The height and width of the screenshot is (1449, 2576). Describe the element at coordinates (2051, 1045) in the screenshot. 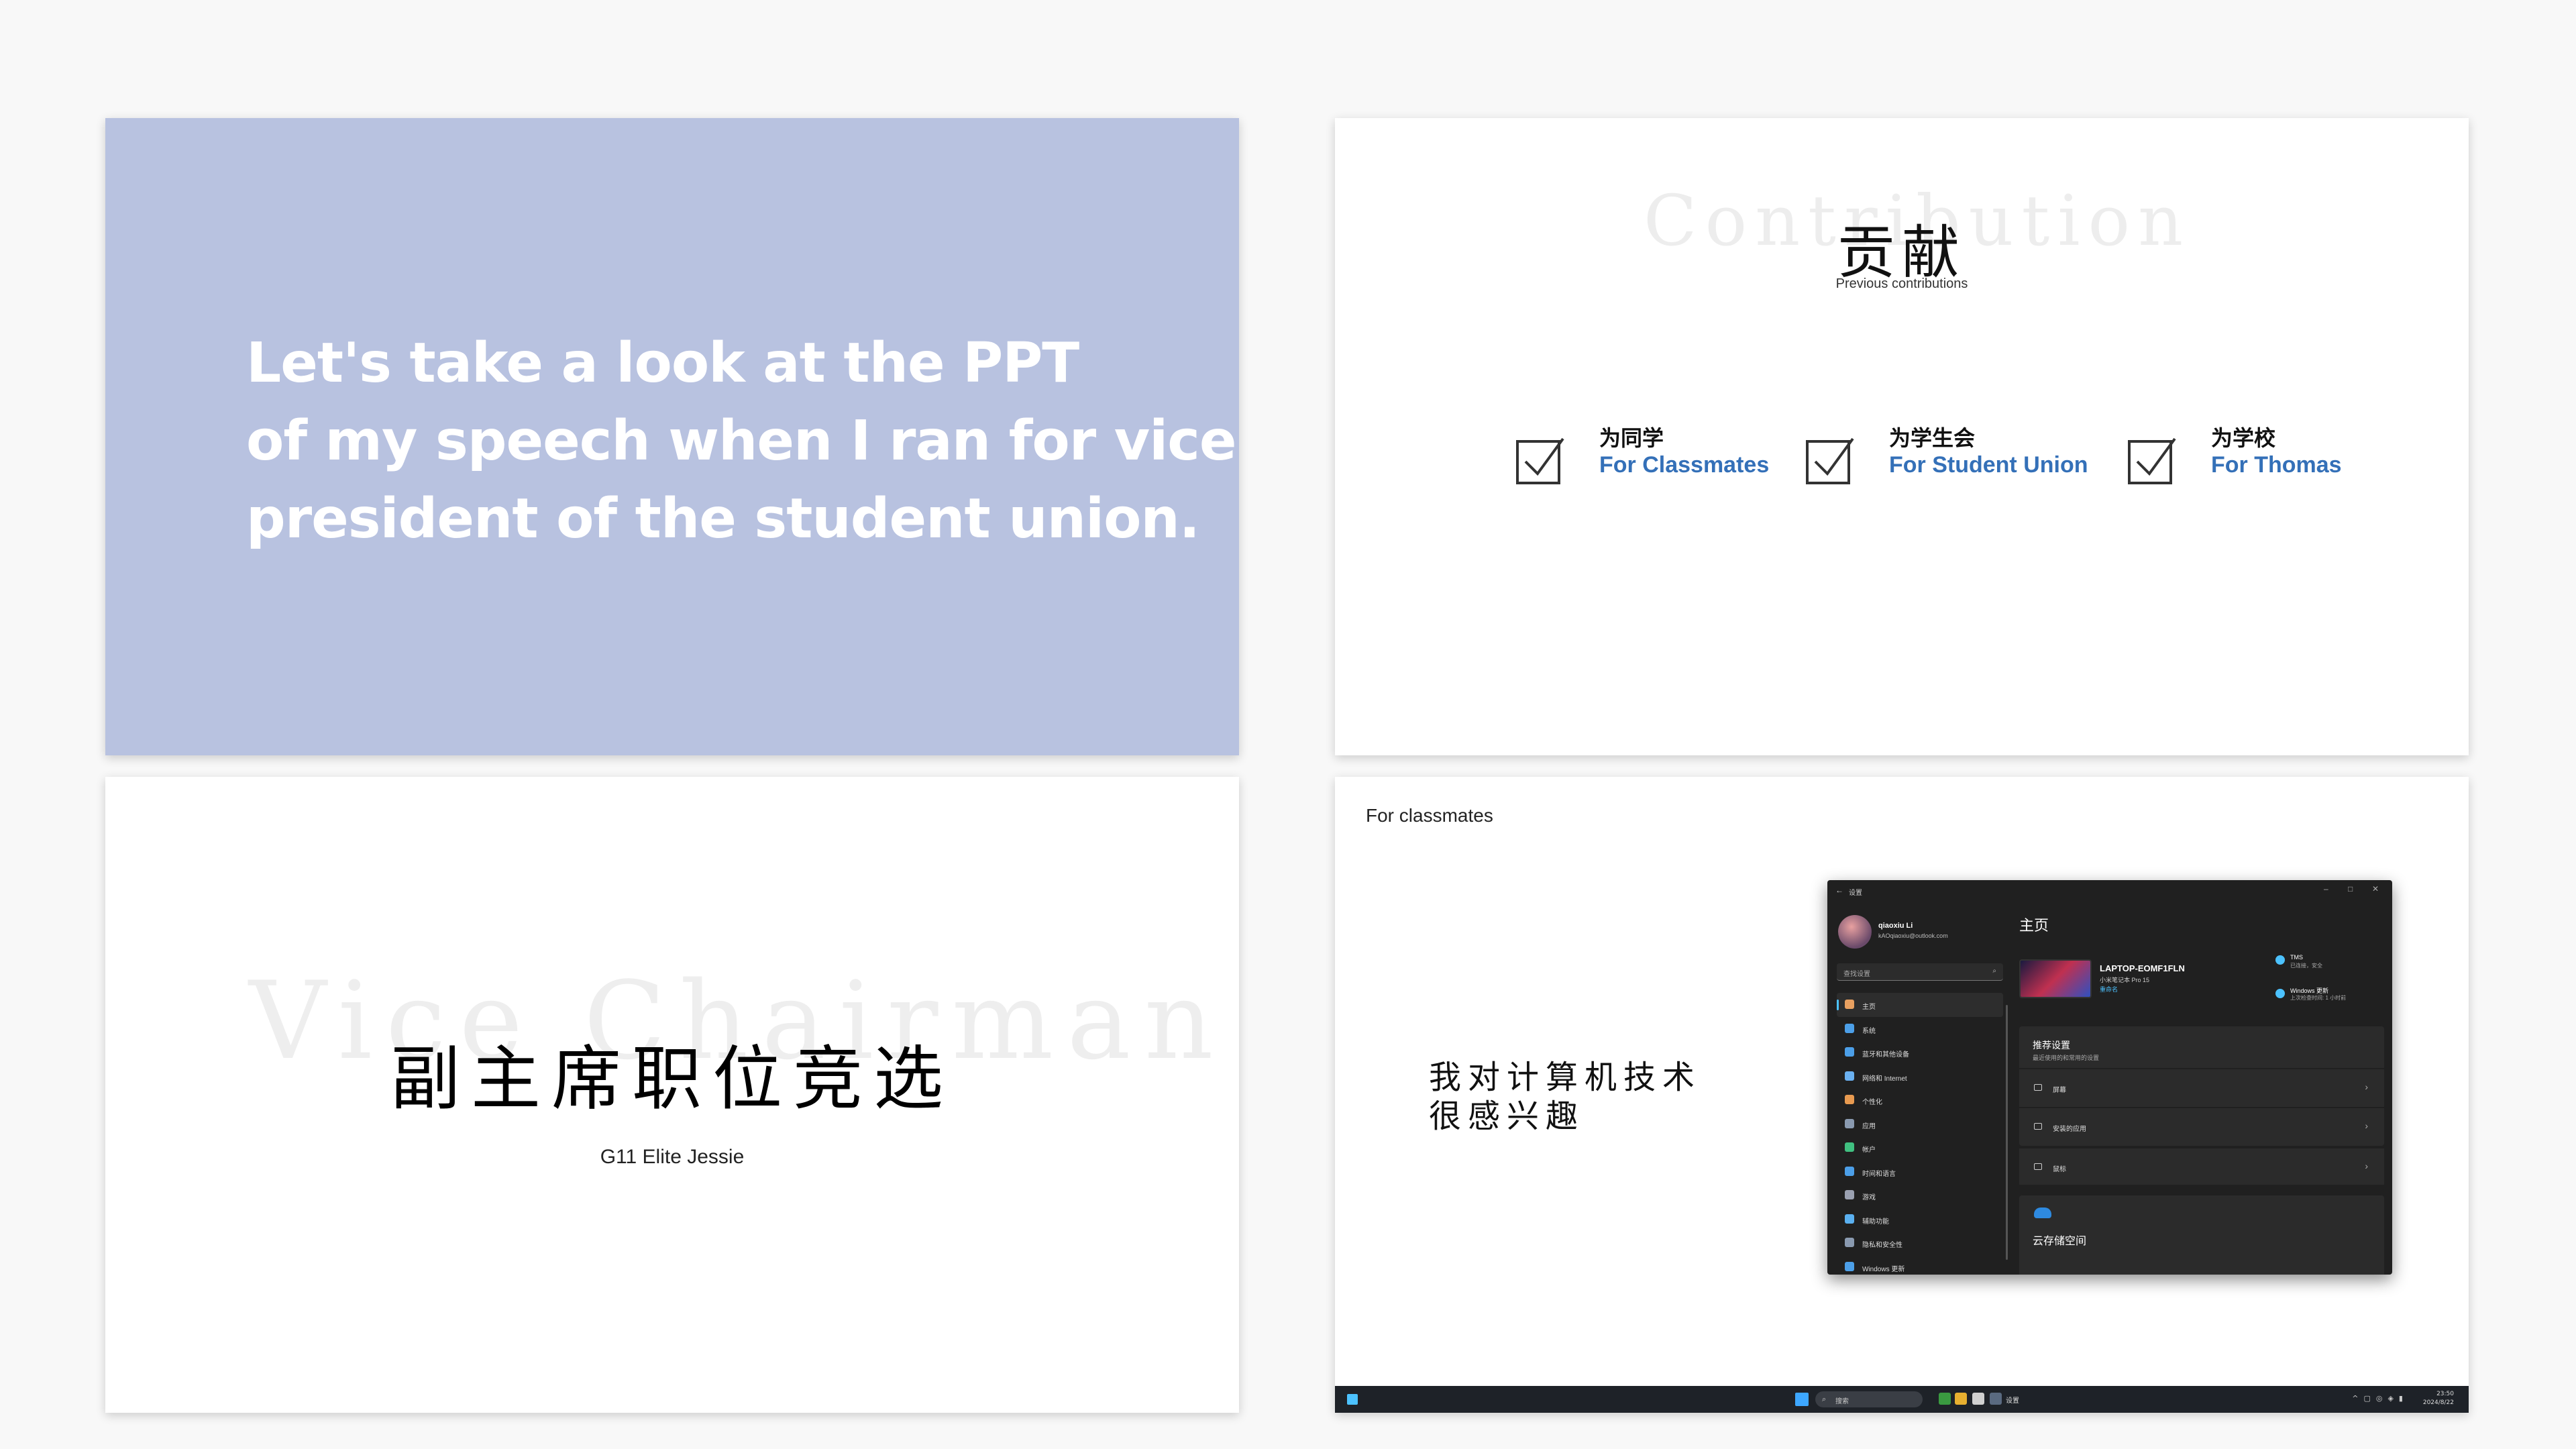

I see `card-title: 推荐设置` at that location.